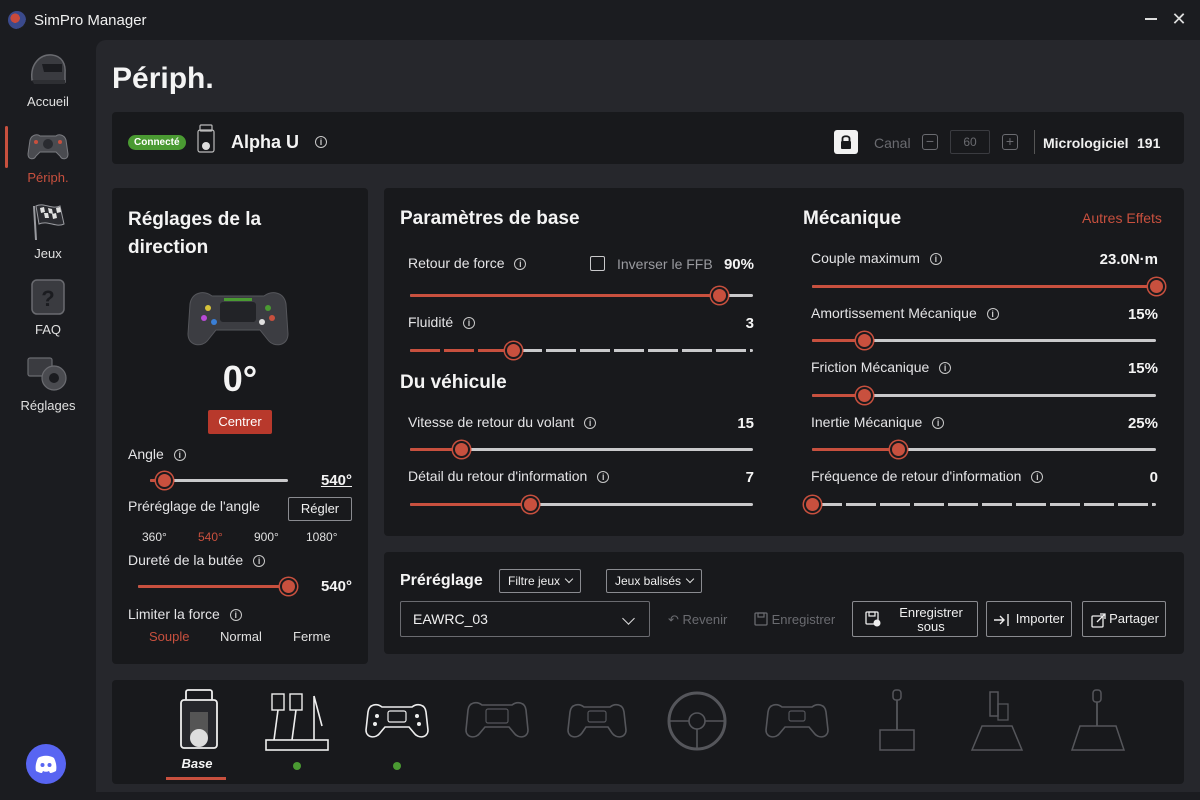 The height and width of the screenshot is (800, 1200). What do you see at coordinates (697, 723) in the screenshot?
I see `device-round-wheel` at bounding box center [697, 723].